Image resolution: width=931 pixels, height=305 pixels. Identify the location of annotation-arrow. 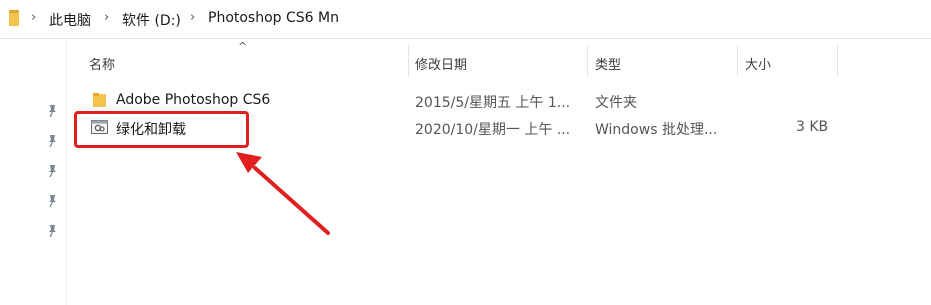
(283, 193).